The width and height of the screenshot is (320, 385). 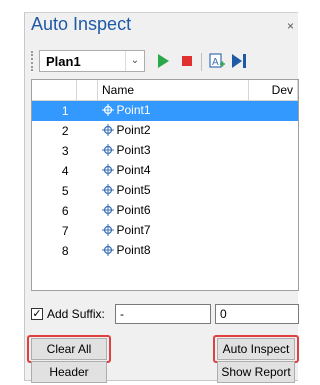 What do you see at coordinates (187, 61) in the screenshot?
I see `stop-icon` at bounding box center [187, 61].